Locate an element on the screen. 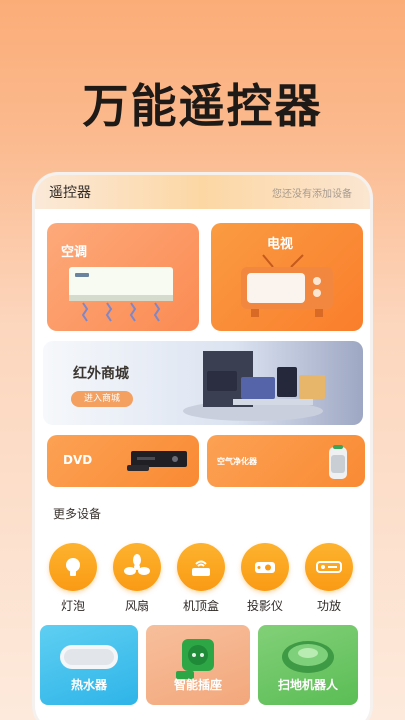  robot-vacuum-card: 扫地机器人 is located at coordinates (308, 665).